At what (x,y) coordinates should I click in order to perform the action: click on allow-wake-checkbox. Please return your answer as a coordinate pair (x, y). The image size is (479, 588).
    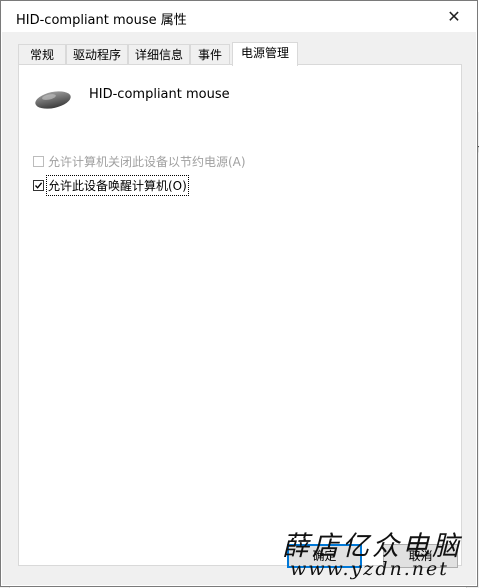
    Looking at the image, I should click on (38, 185).